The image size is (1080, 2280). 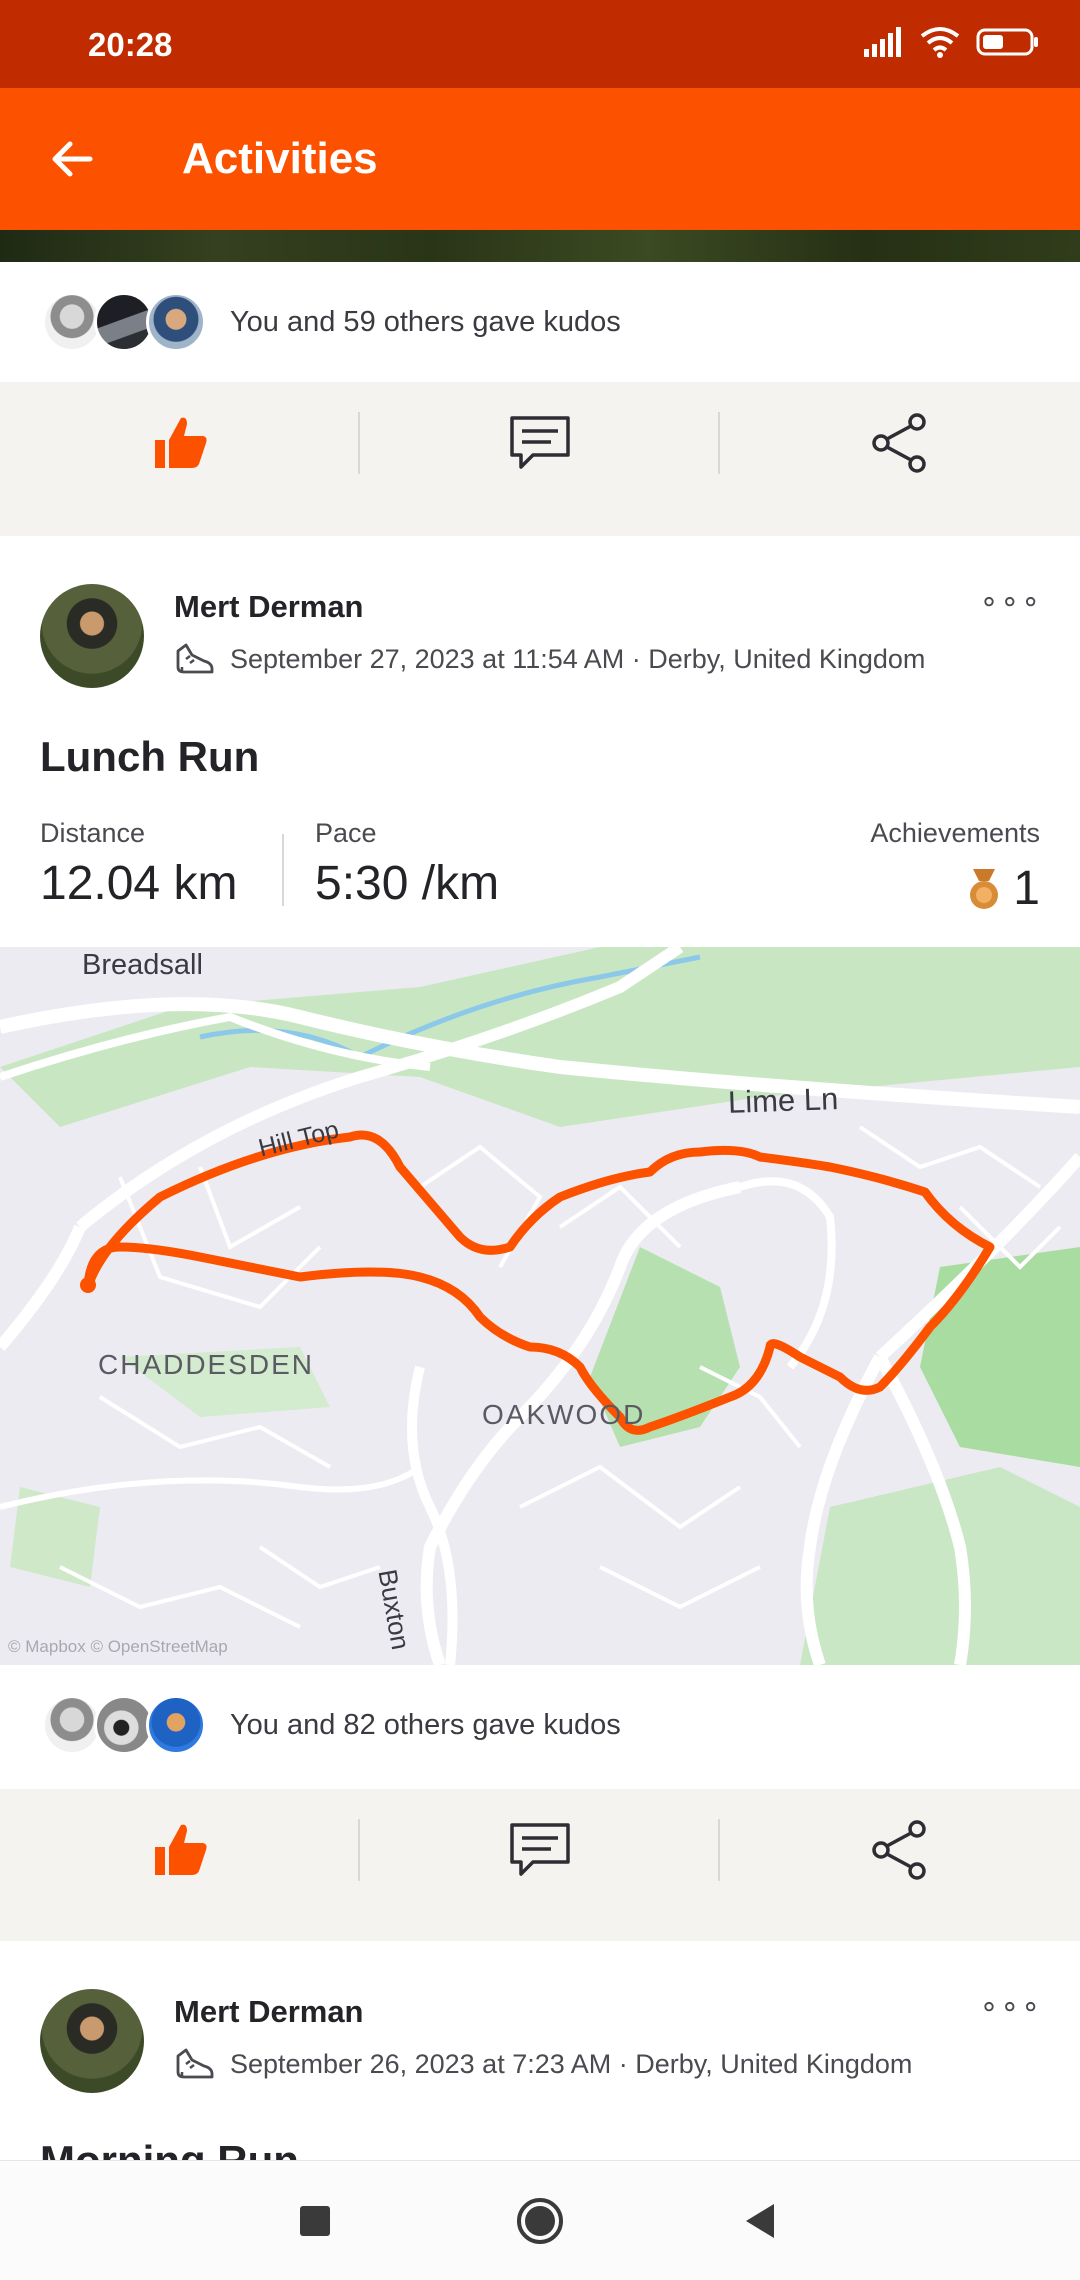 I want to click on back-triangle-icon, so click(x=760, y=2221).